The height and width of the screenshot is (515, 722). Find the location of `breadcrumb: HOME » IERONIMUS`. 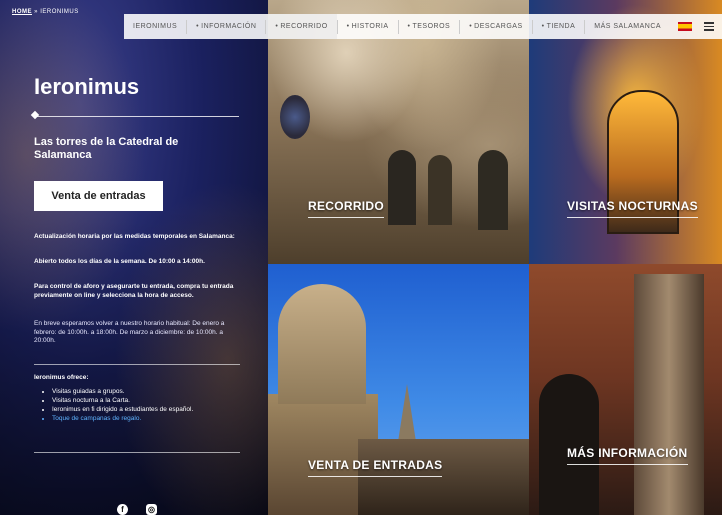

breadcrumb: HOME » IERONIMUS is located at coordinates (45, 12).